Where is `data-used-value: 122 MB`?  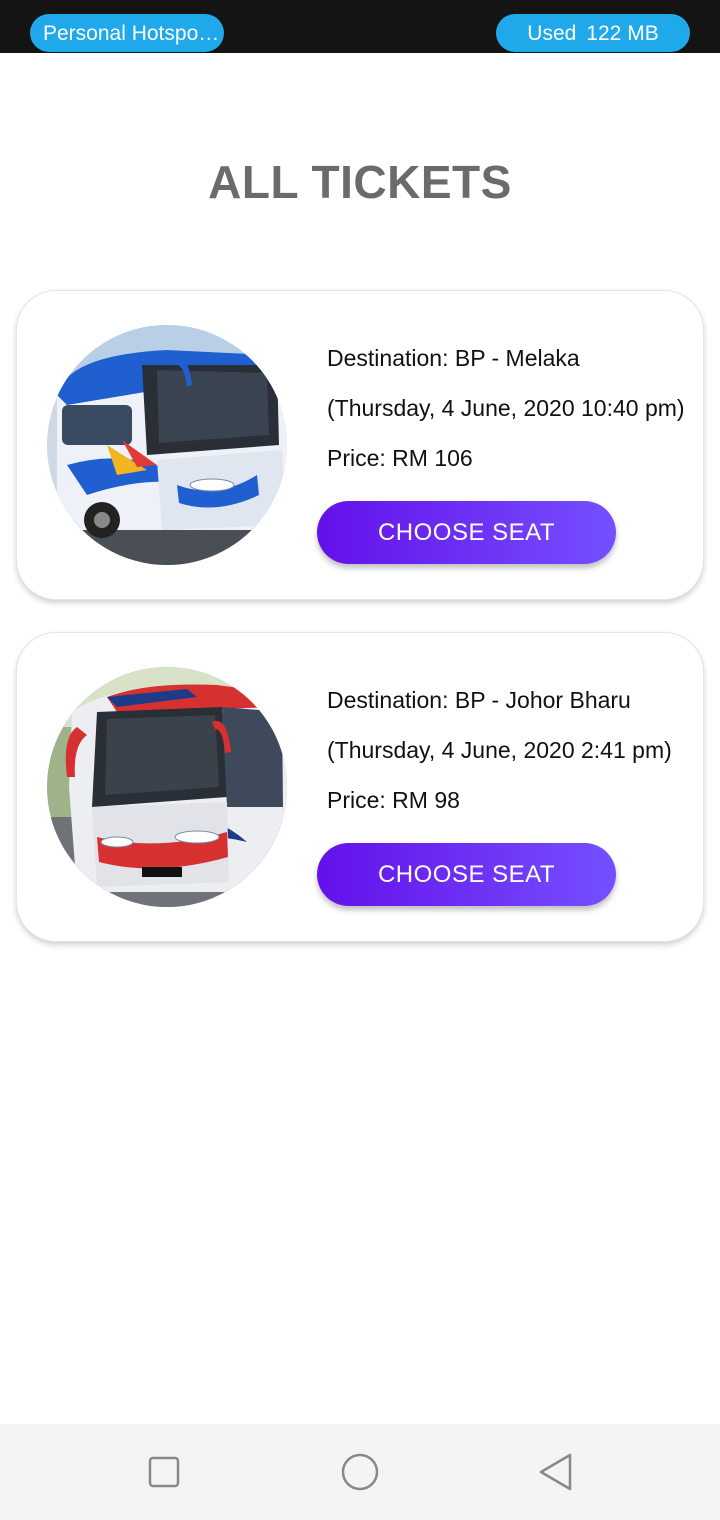 data-used-value: 122 MB is located at coordinates (622, 33).